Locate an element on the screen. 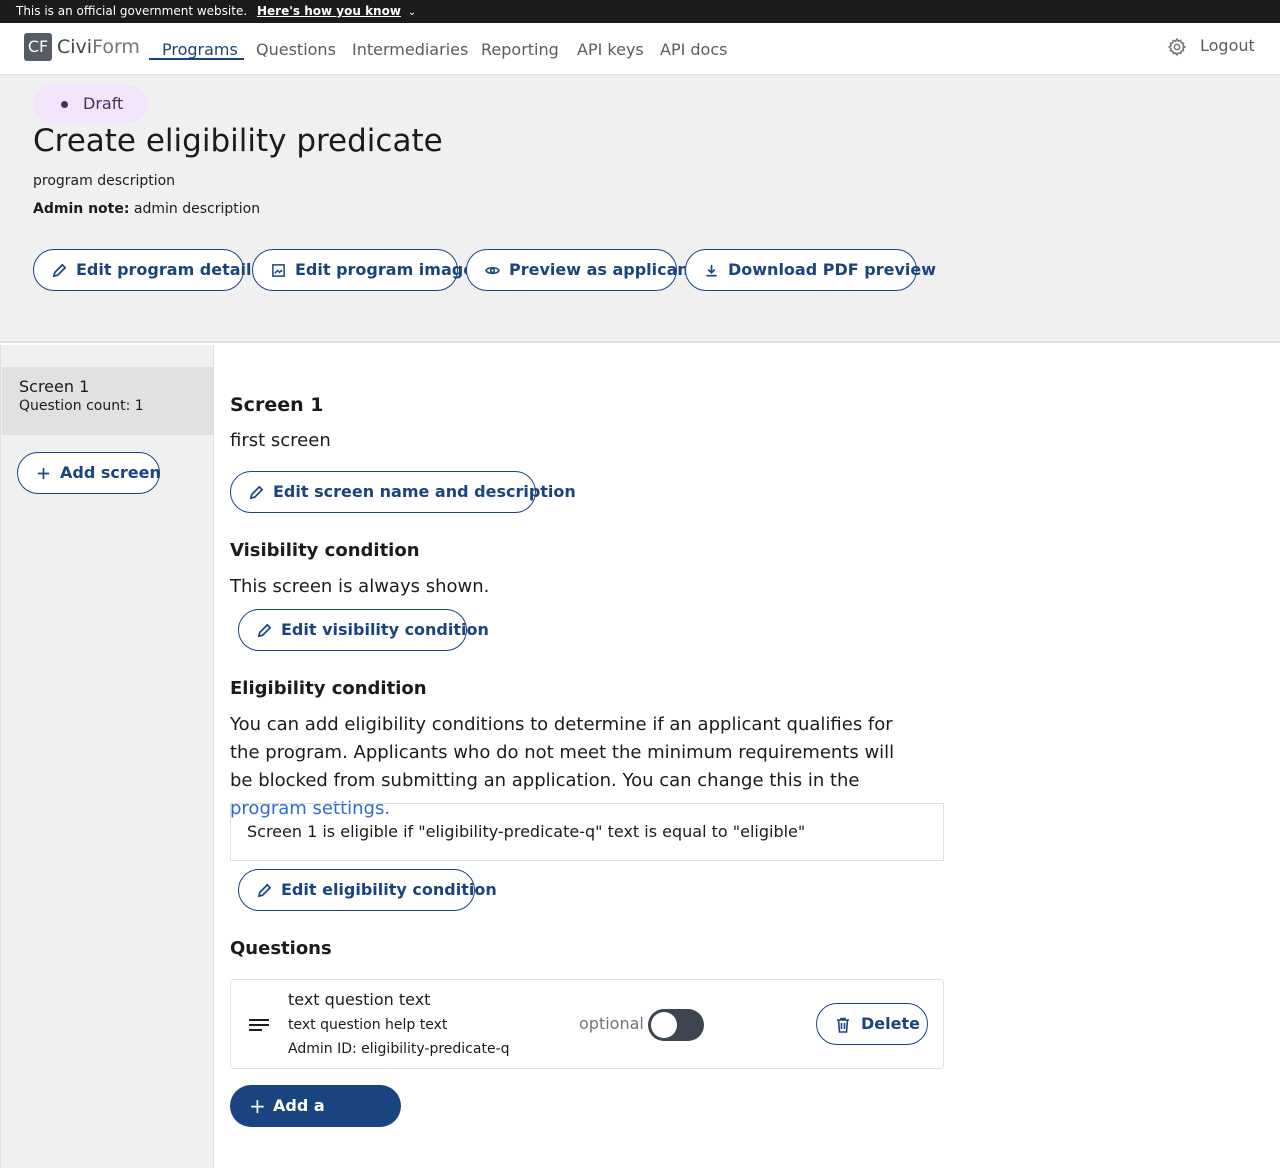 This screenshot has height=1168, width=1280. text-lines-icon is located at coordinates (259, 1025).